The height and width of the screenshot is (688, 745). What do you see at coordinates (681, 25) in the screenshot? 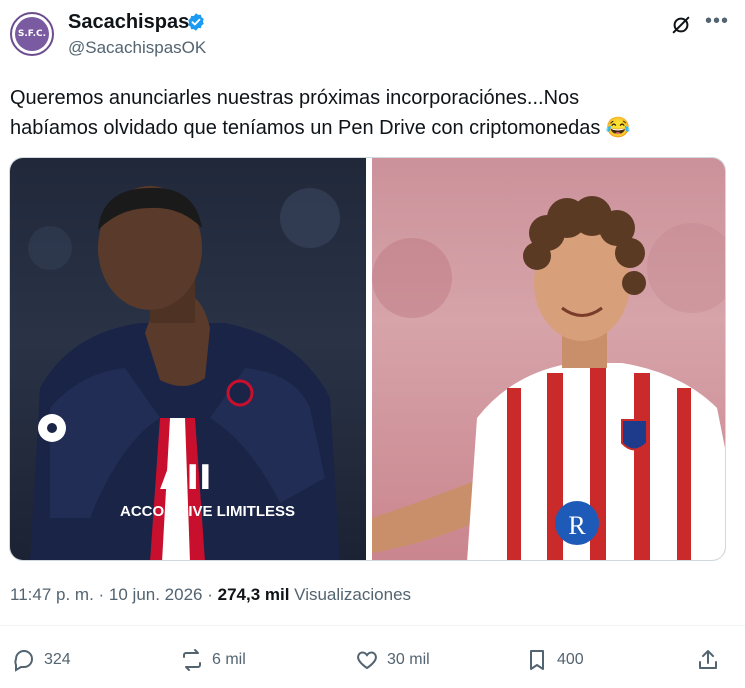
I see `grok-icon` at bounding box center [681, 25].